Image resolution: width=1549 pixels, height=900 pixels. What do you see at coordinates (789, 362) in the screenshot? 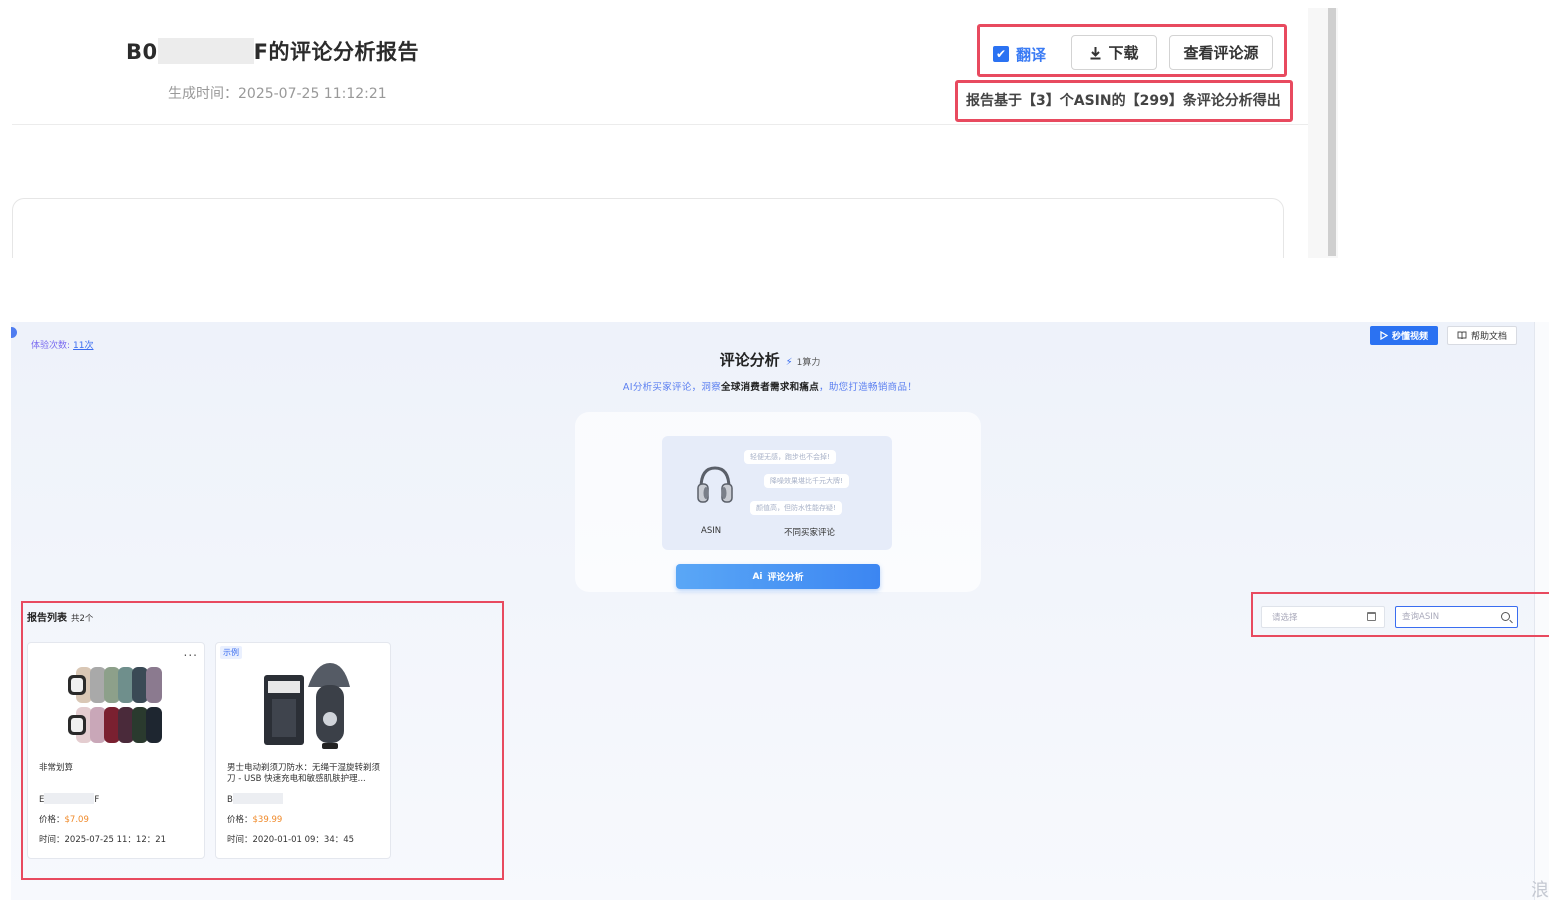
I see `bolt-icon: ⚡` at bounding box center [789, 362].